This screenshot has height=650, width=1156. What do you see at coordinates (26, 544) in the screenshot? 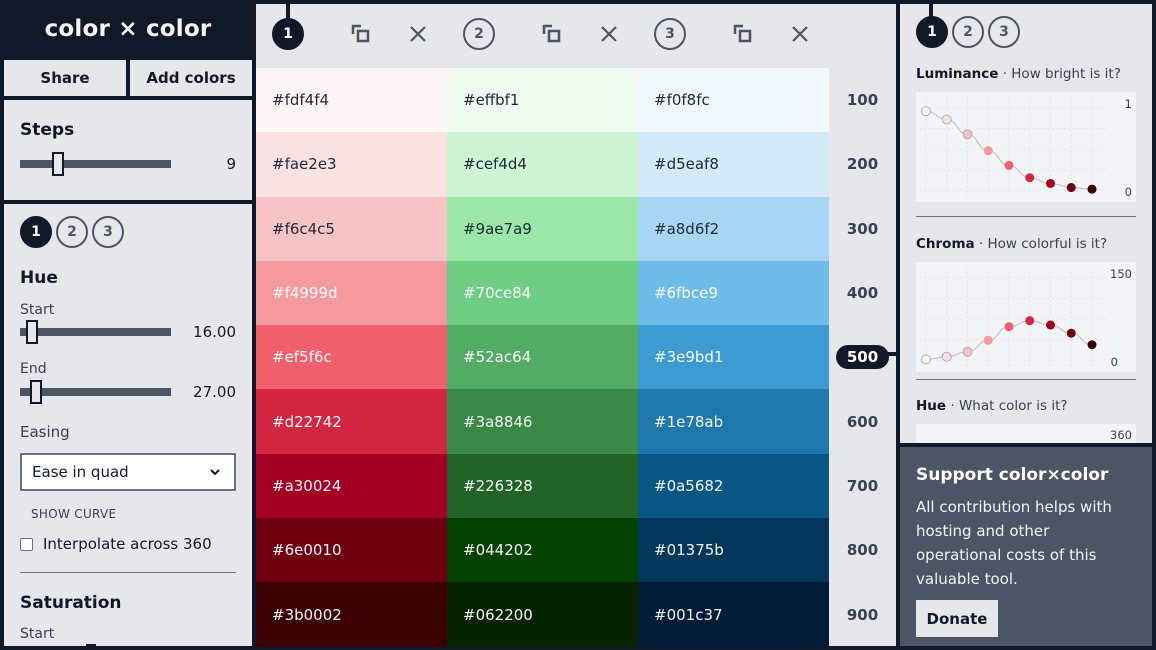
I see `interpolate-checkbox` at bounding box center [26, 544].